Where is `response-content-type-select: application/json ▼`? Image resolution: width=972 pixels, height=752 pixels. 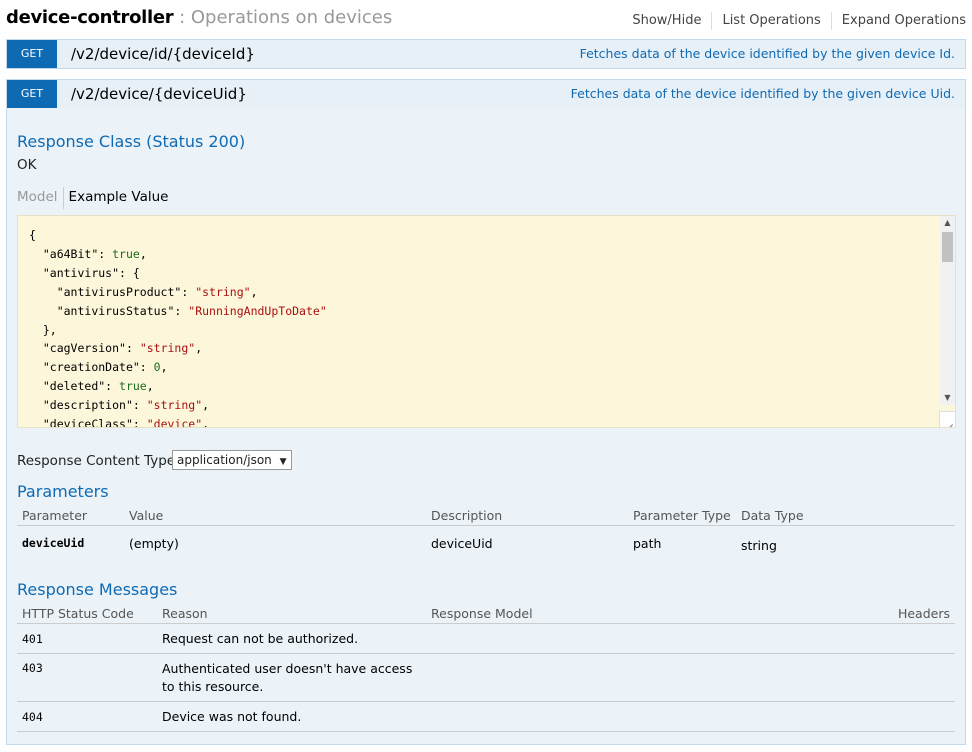 response-content-type-select: application/json ▼ is located at coordinates (232, 460).